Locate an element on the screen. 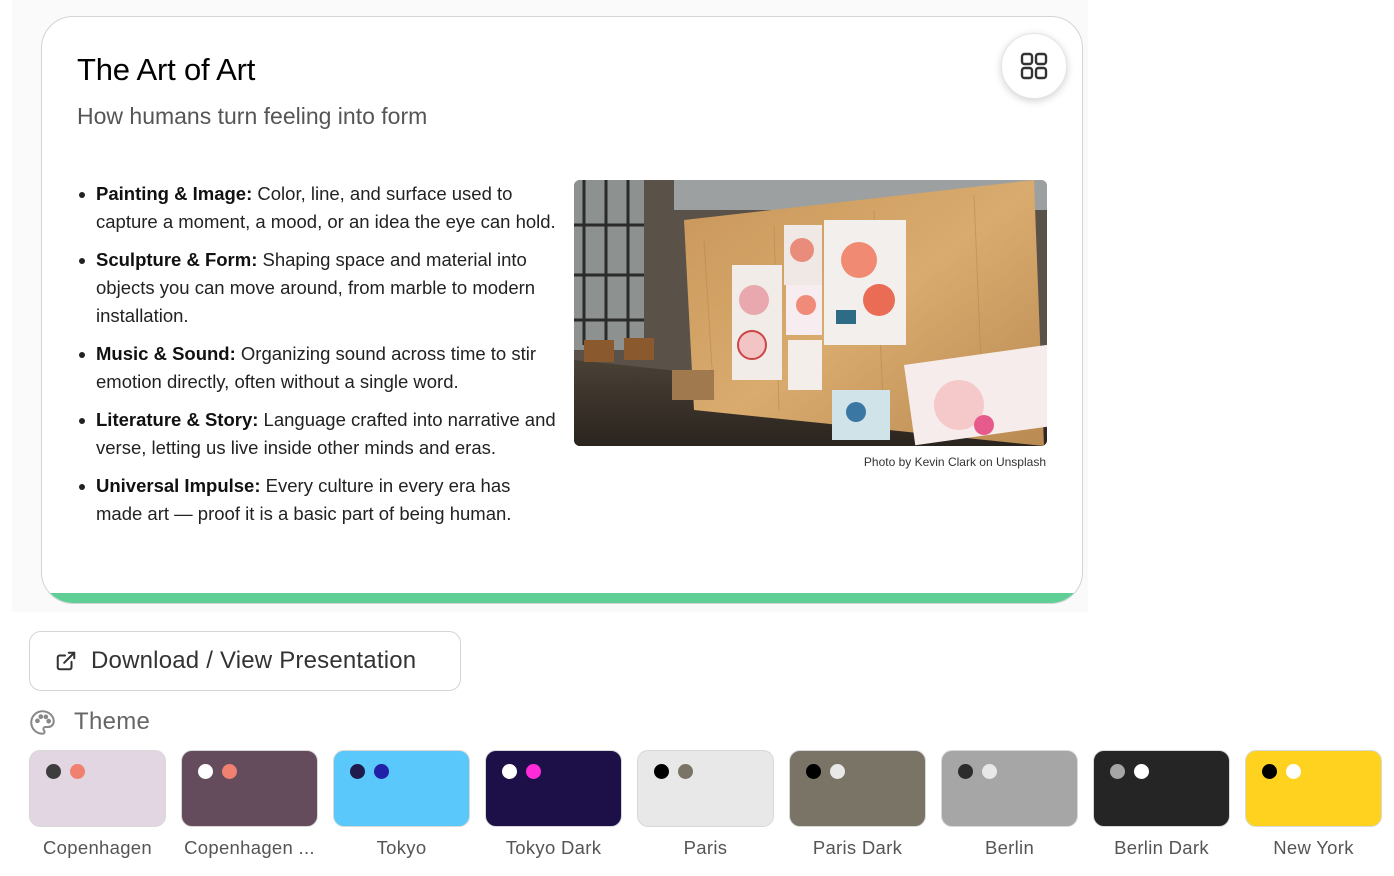 The image size is (1394, 876). theme-name: Tokyo Dark is located at coordinates (553, 847).